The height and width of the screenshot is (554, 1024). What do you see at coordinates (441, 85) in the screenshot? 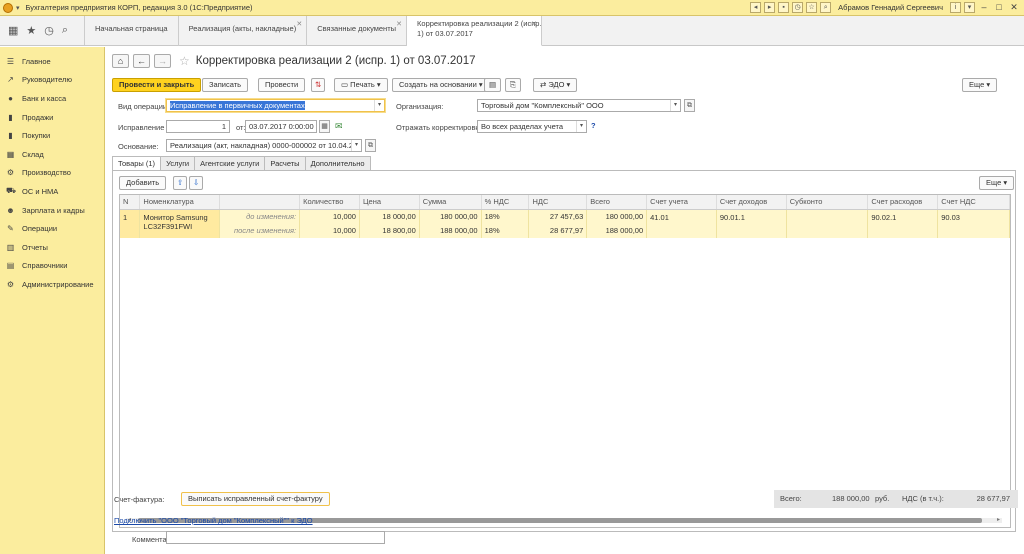
I see `create-based-on-button: Создать на основании ▾` at bounding box center [441, 85].